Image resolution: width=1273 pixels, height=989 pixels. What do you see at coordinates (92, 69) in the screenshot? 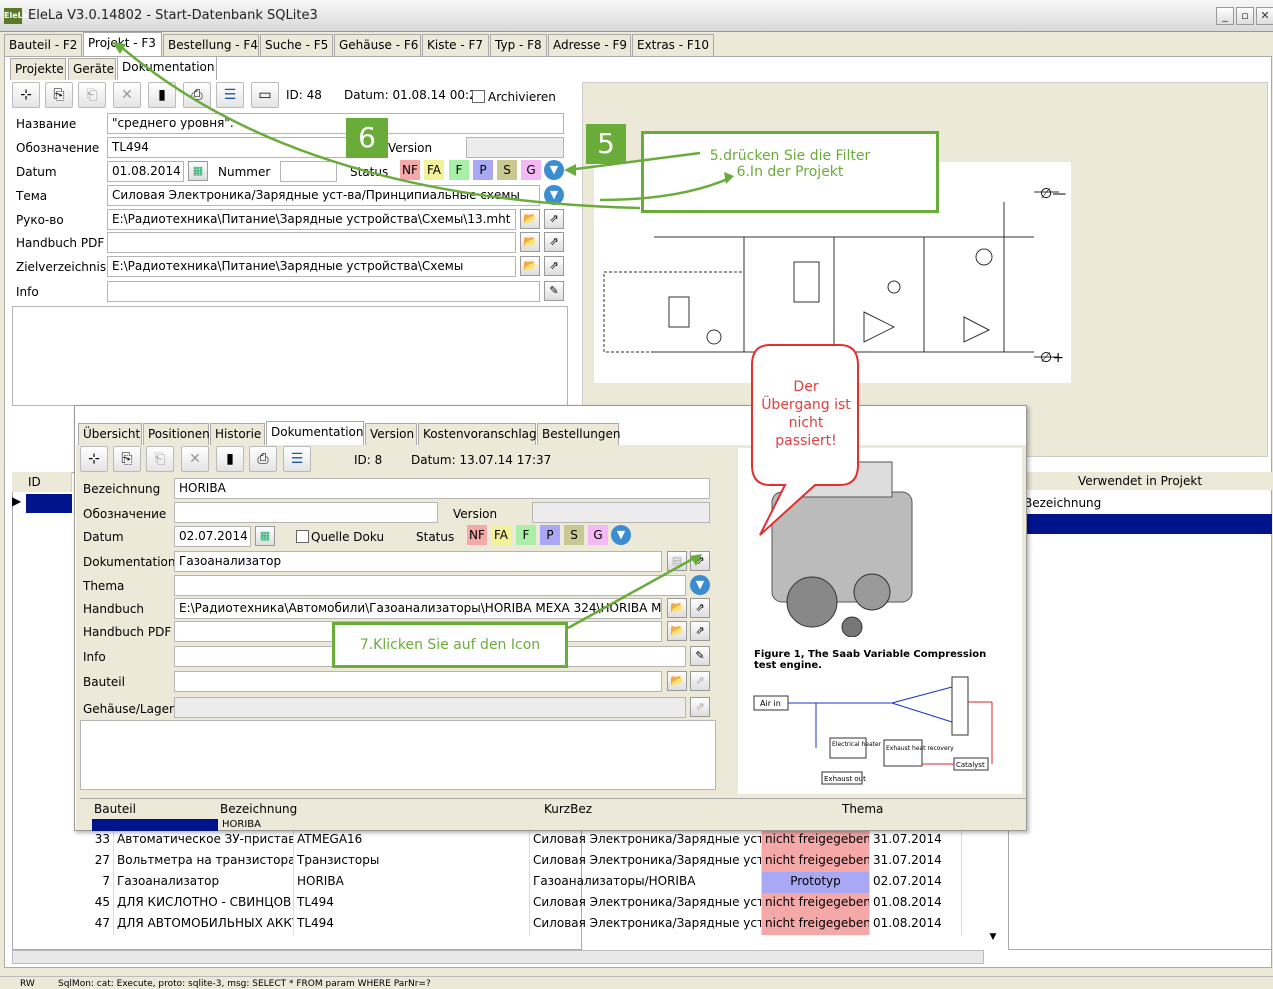
I see `tab-geraete: Geräte` at bounding box center [92, 69].